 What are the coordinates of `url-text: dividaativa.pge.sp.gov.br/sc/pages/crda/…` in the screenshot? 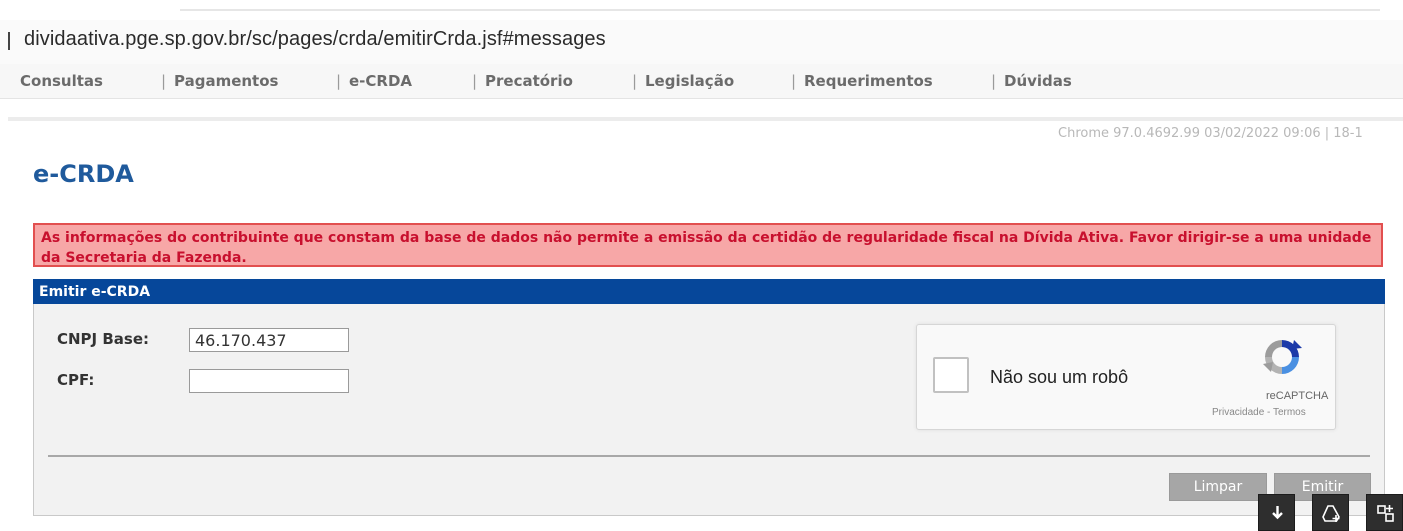 It's located at (315, 39).